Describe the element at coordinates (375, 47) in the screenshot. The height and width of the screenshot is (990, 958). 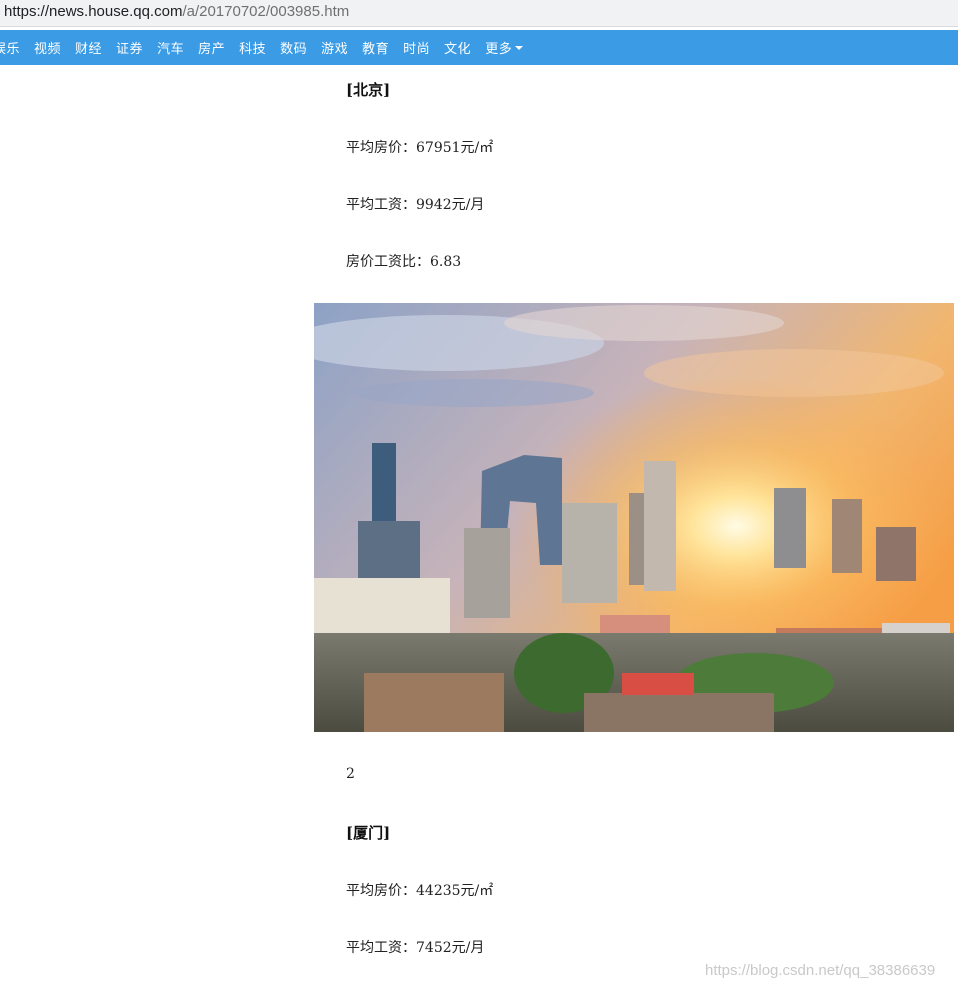
I see `nav-item-education: 教育` at that location.